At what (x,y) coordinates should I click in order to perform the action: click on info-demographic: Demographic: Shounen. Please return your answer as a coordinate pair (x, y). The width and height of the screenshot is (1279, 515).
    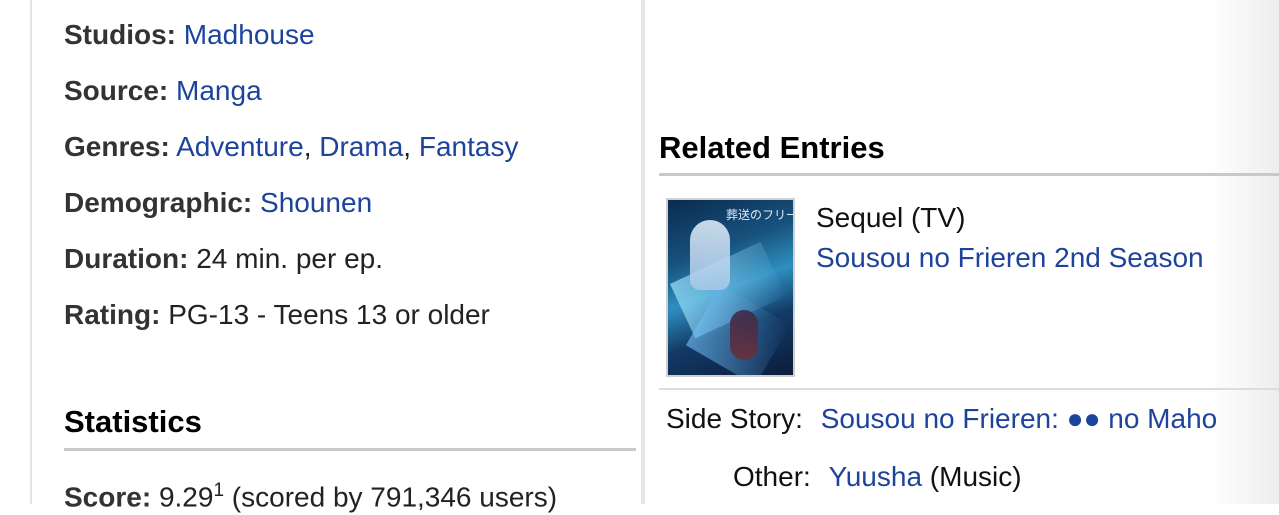
    Looking at the image, I should click on (218, 203).